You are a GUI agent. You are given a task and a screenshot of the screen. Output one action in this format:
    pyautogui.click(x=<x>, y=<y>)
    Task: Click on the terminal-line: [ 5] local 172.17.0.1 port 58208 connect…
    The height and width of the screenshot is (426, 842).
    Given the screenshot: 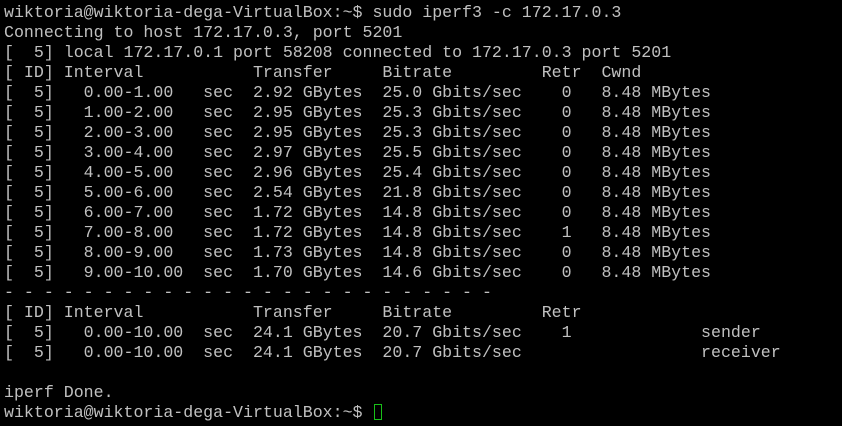 What is the action you would take?
    pyautogui.click(x=338, y=52)
    